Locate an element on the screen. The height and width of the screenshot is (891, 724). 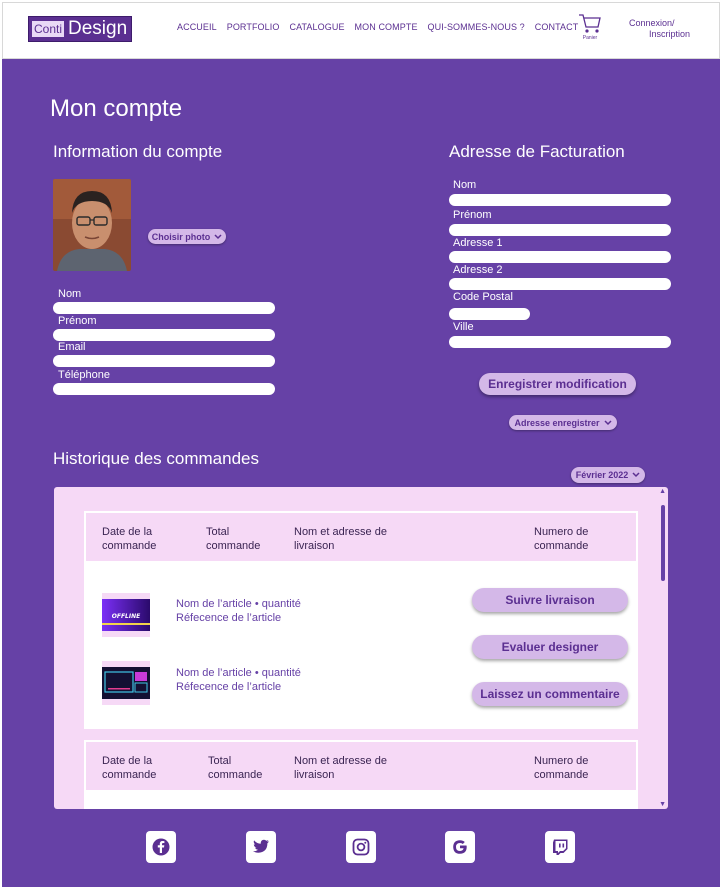
saved-address-dropdown: Adresse enregistrer is located at coordinates (563, 422).